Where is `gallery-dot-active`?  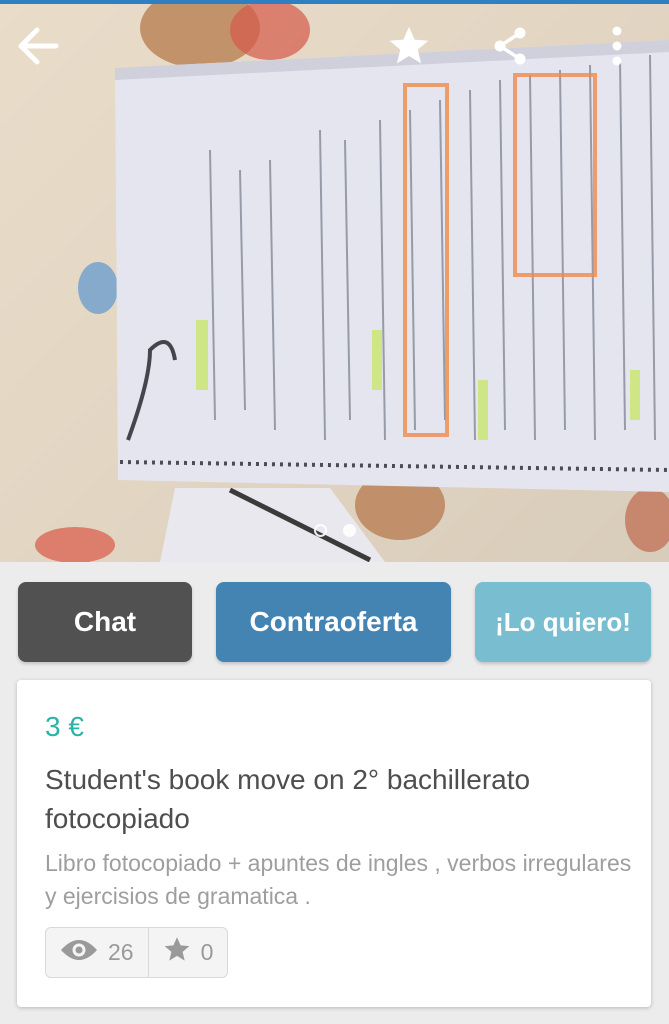
gallery-dot-active is located at coordinates (349, 530).